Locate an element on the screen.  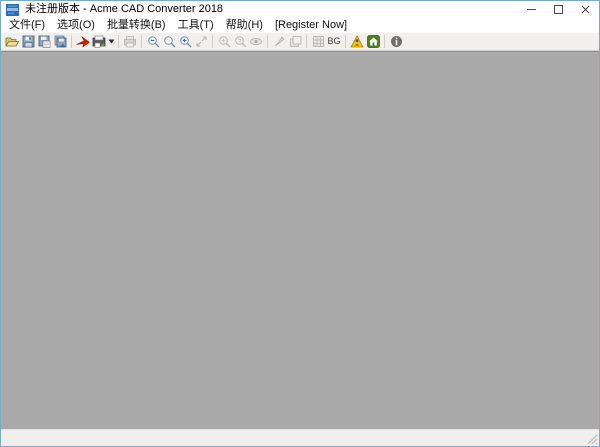
bg-toggle-button: BG is located at coordinates (334, 41).